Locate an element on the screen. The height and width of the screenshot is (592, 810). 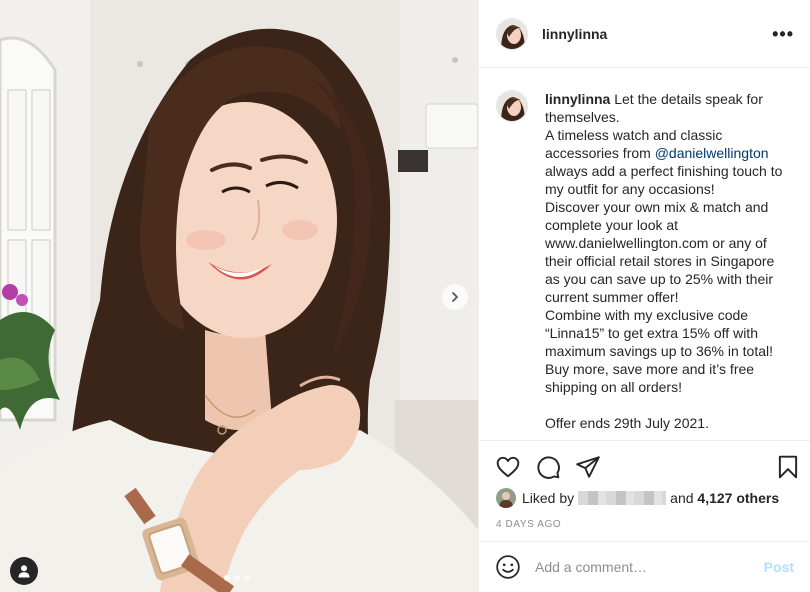
action-bar is located at coordinates (644, 466).